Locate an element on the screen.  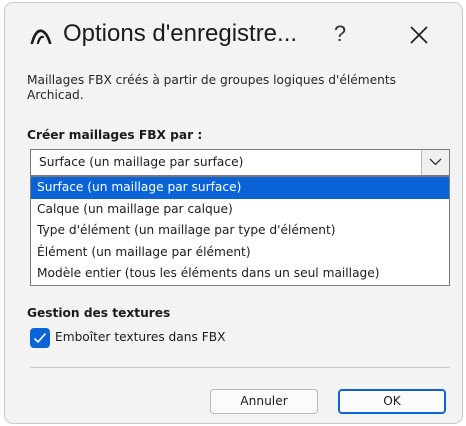
divider is located at coordinates (240, 367).